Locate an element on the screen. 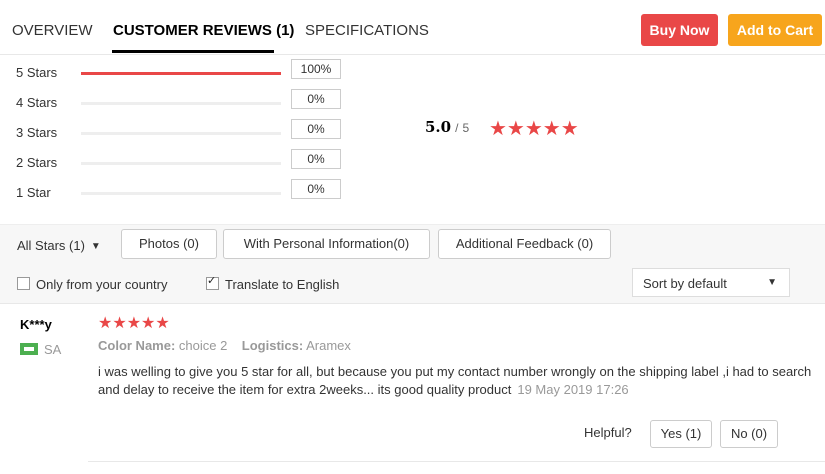  average-rating: 5.0/5 is located at coordinates (447, 127).